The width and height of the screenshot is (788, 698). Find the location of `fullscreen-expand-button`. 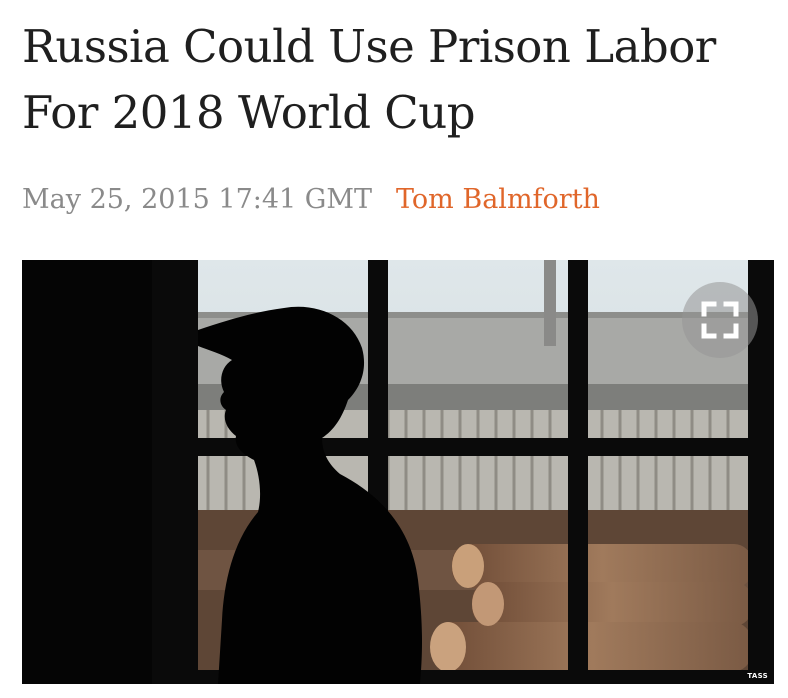

fullscreen-expand-button is located at coordinates (720, 320).